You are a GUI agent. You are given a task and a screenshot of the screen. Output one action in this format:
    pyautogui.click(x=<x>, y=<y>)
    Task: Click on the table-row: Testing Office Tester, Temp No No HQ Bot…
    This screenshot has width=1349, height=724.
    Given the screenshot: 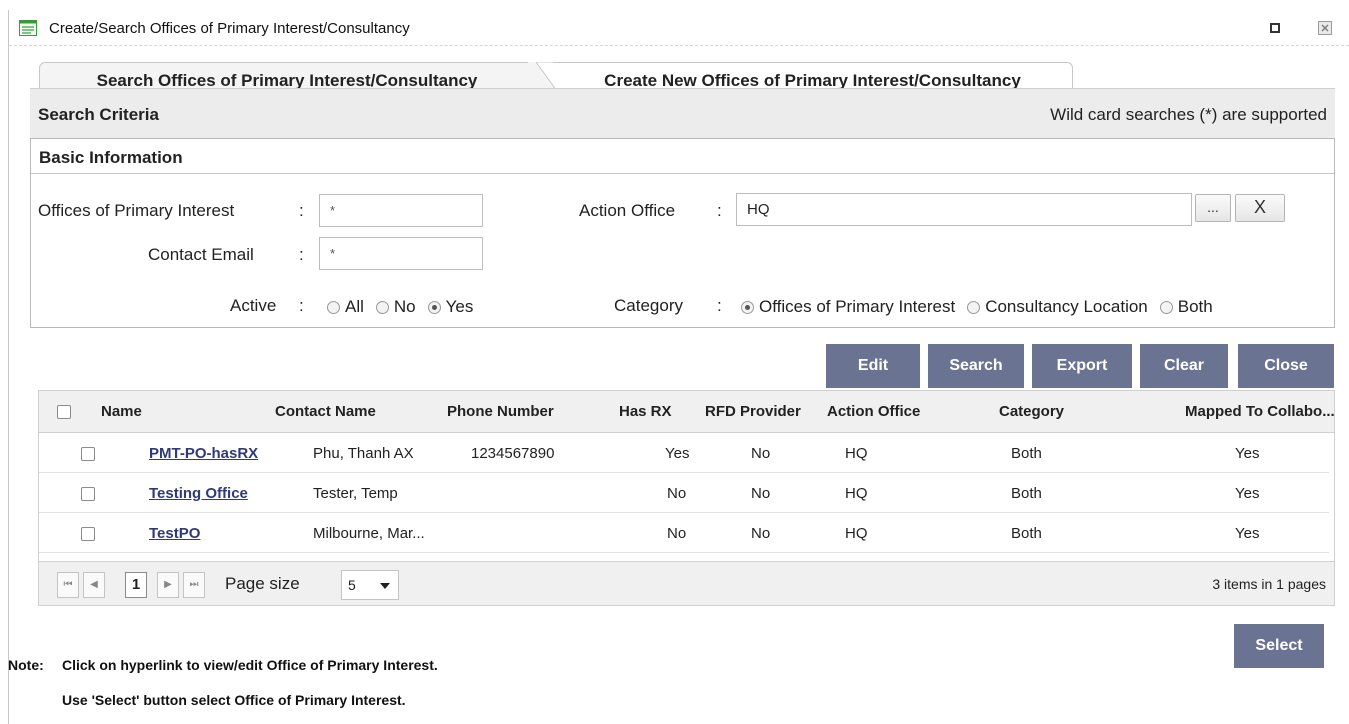 What is the action you would take?
    pyautogui.click(x=684, y=494)
    